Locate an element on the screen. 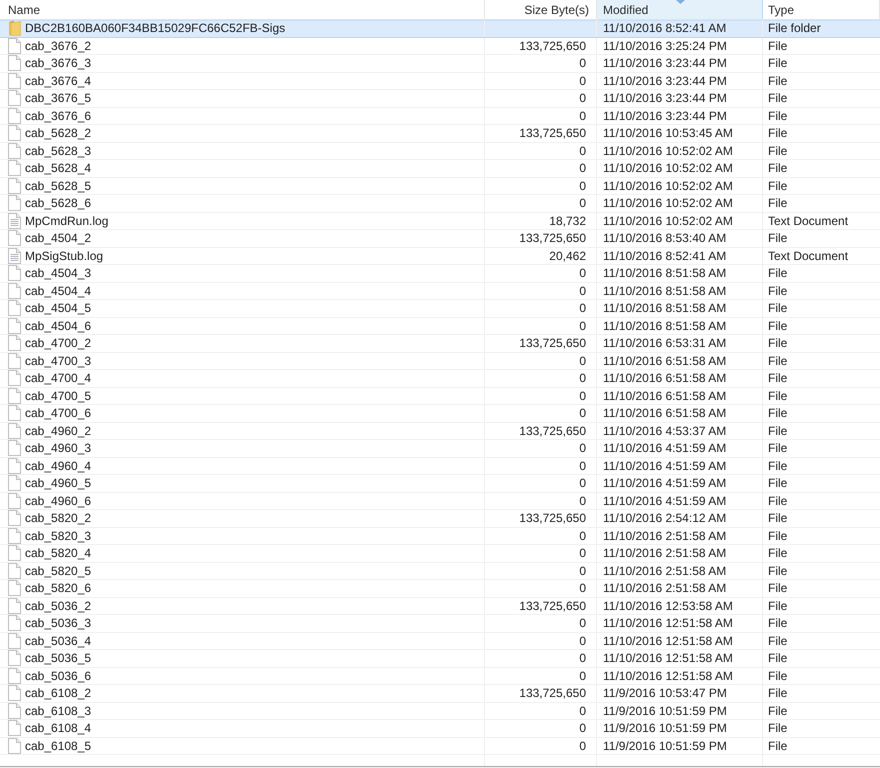  file-row: MpSigStub.log 20,462 11/10/2016 8:52:41 AM Text Document is located at coordinates (440, 256).